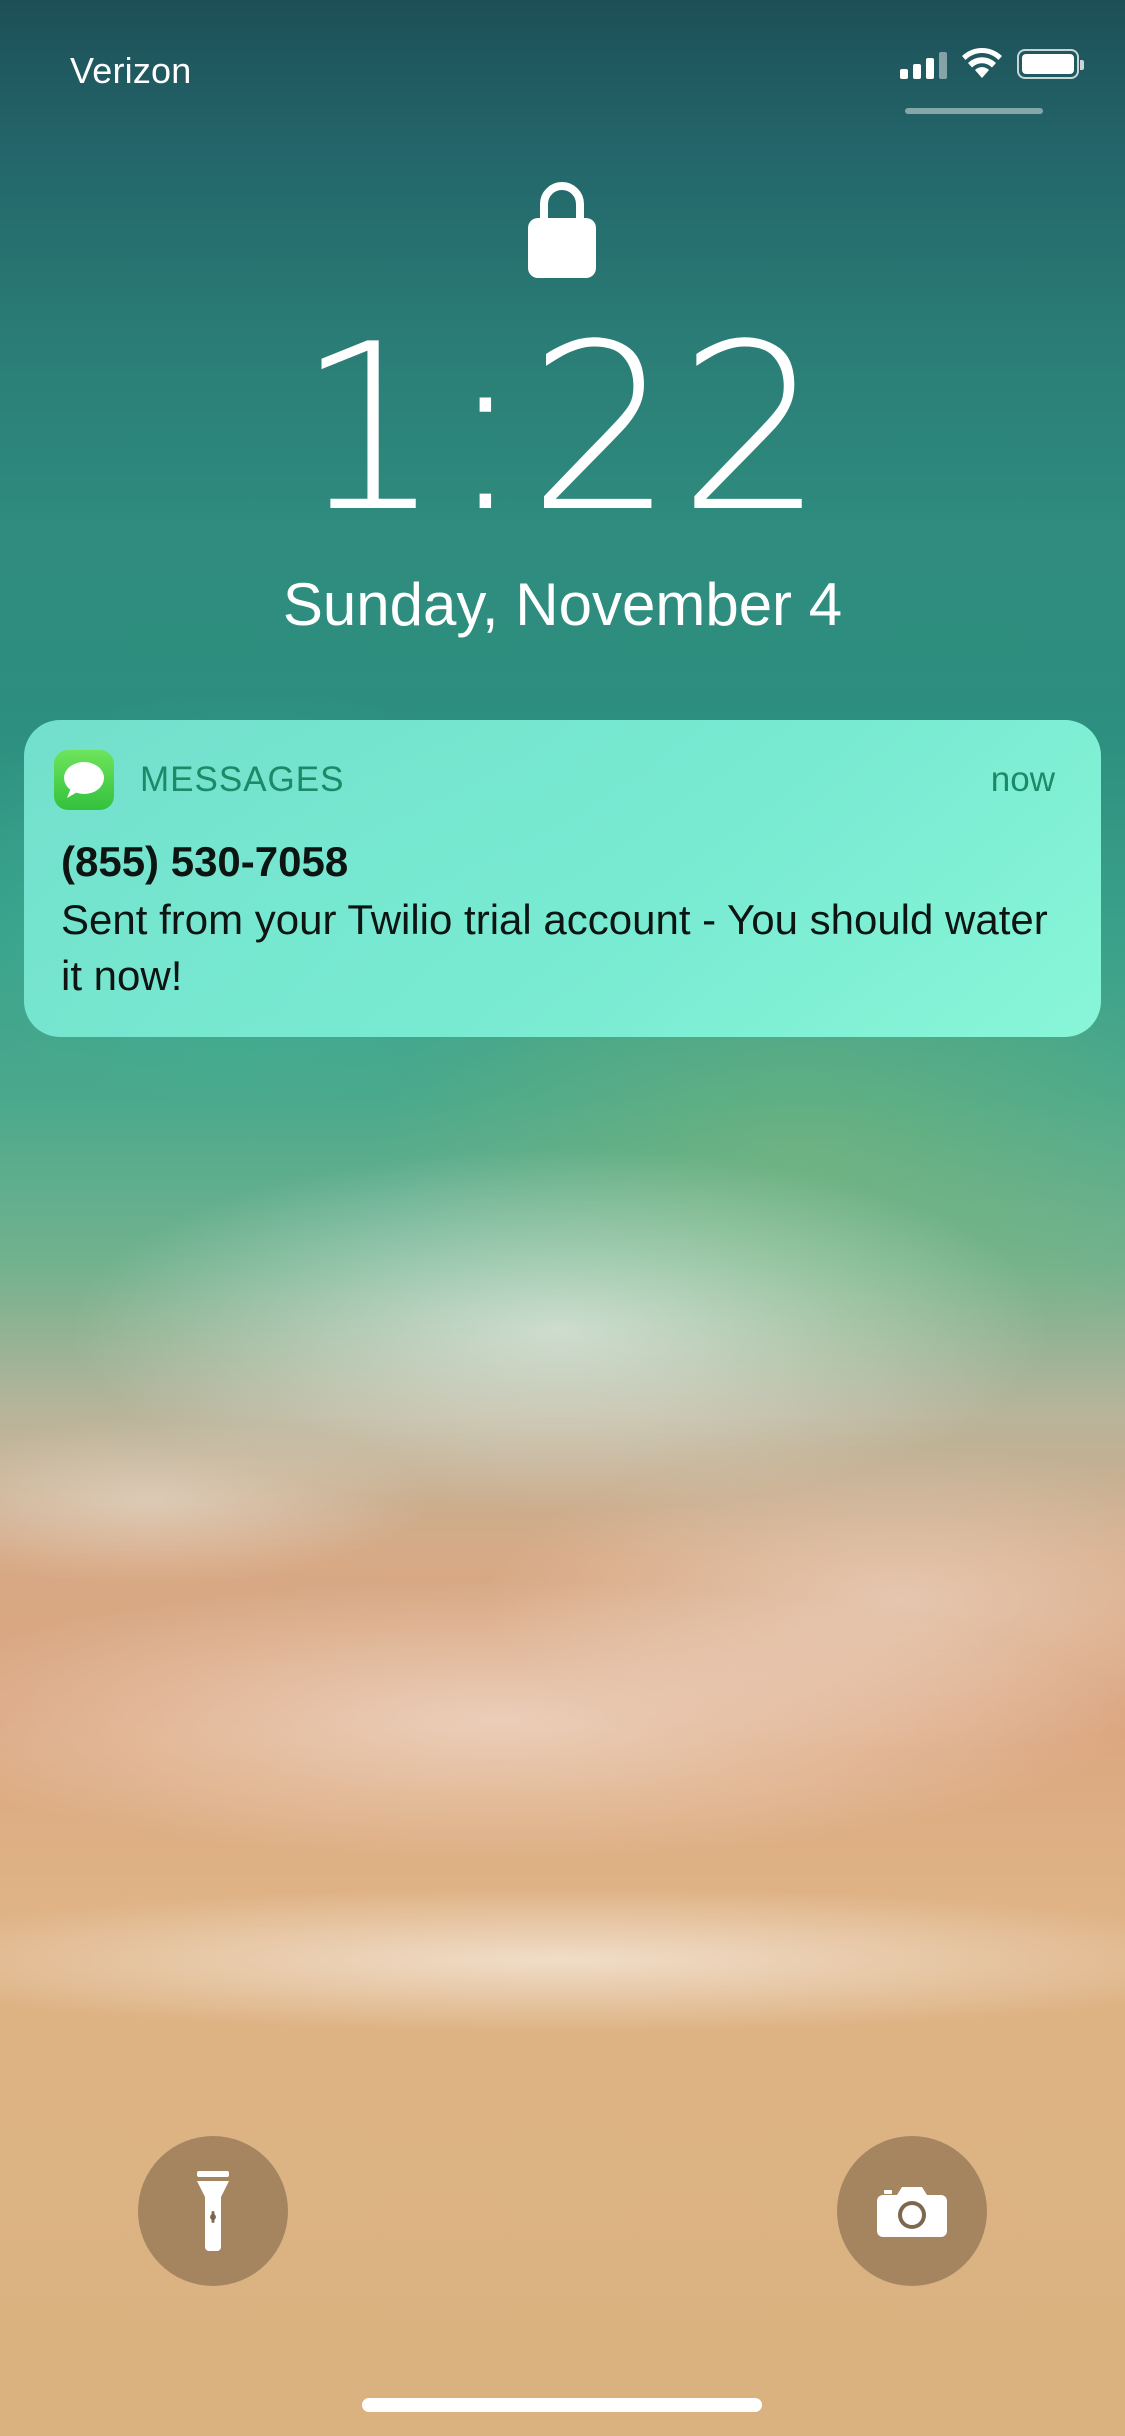  Describe the element at coordinates (1022, 779) in the screenshot. I see `notification-timestamp: now` at that location.